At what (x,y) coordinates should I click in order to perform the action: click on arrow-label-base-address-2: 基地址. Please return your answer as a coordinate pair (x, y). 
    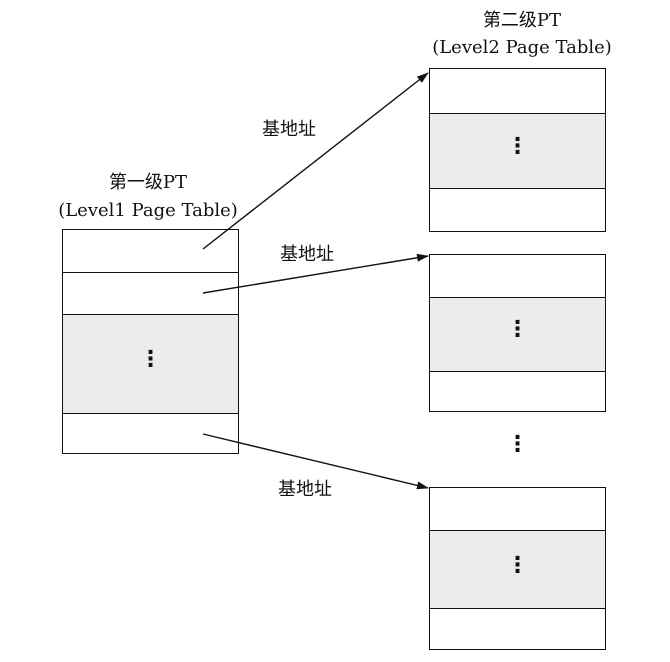
    Looking at the image, I should click on (307, 254).